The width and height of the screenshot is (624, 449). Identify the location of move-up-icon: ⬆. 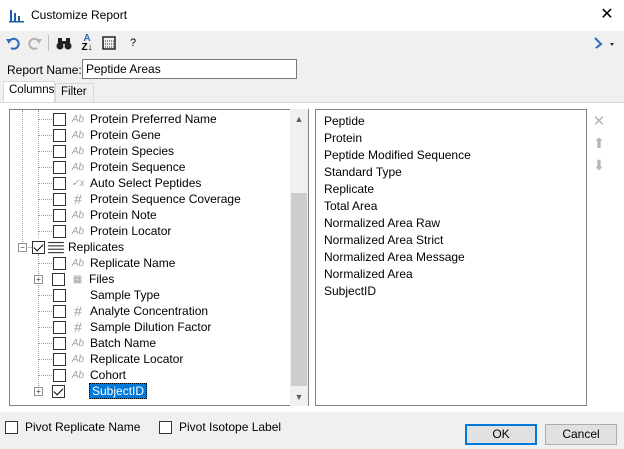
(599, 143).